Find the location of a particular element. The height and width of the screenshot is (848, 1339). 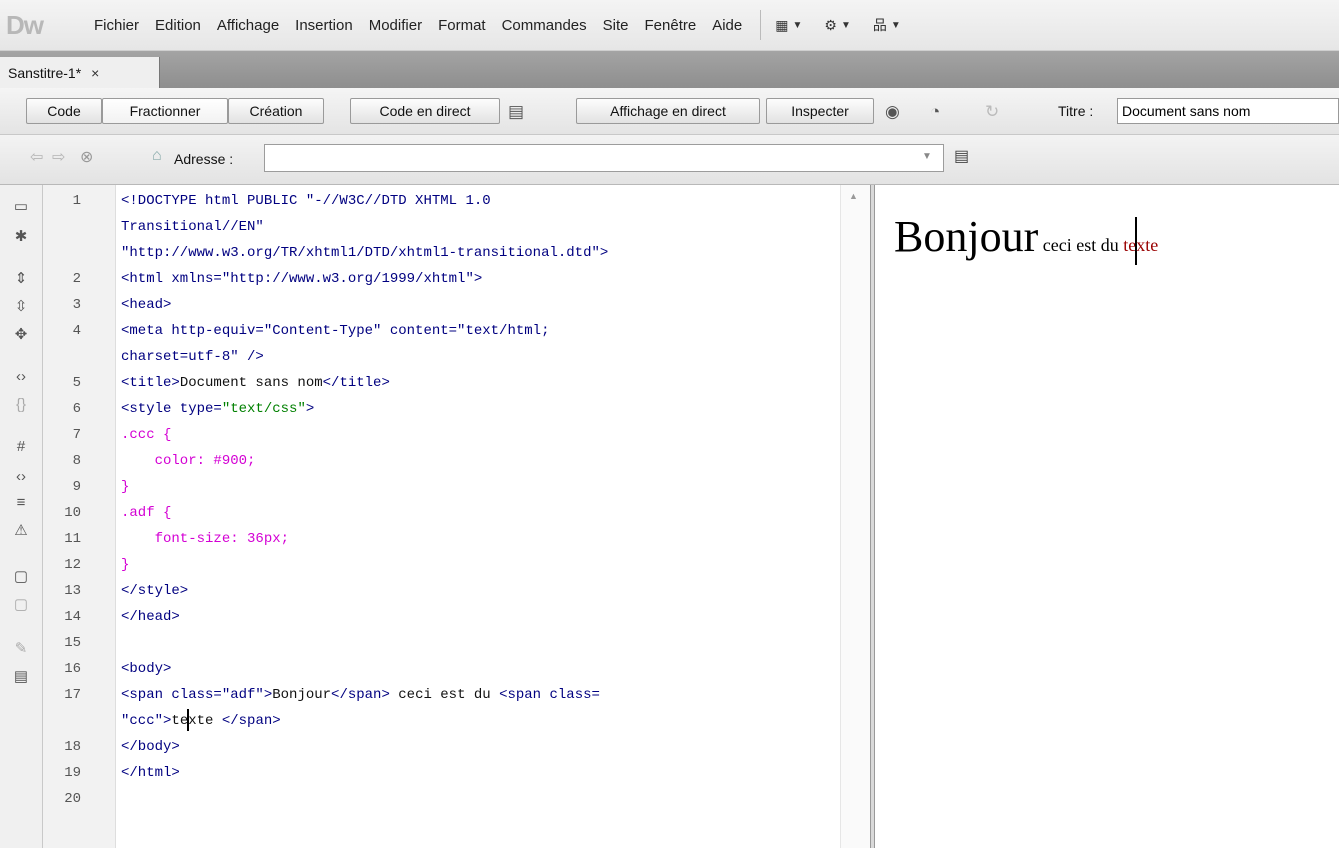

menu-insertion: Insertion is located at coordinates (324, 25).